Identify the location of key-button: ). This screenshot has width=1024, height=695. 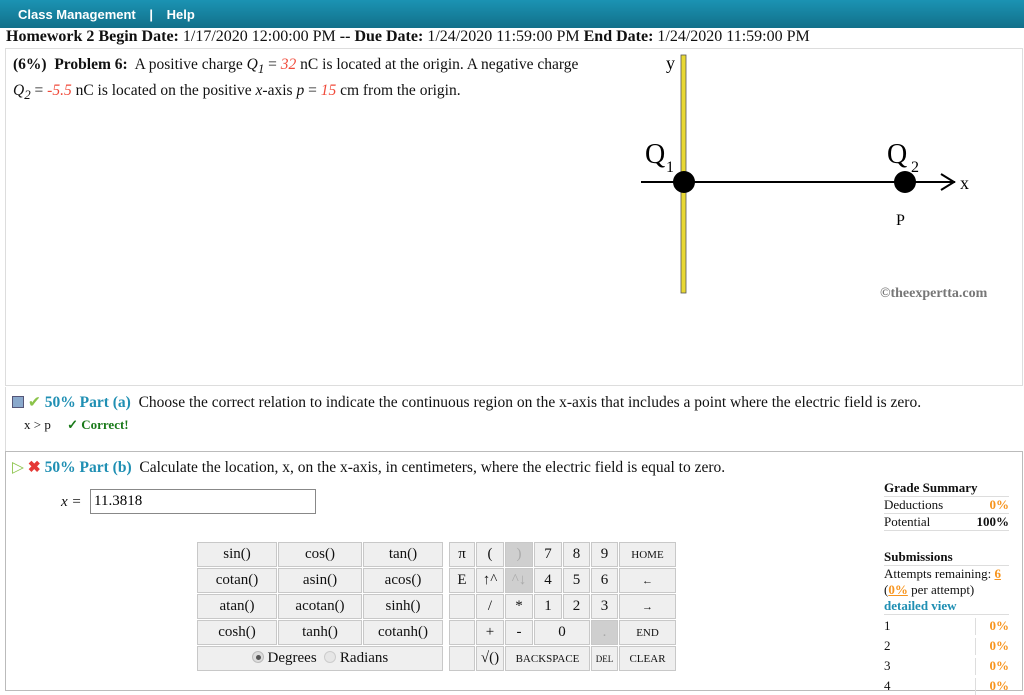
(519, 554).